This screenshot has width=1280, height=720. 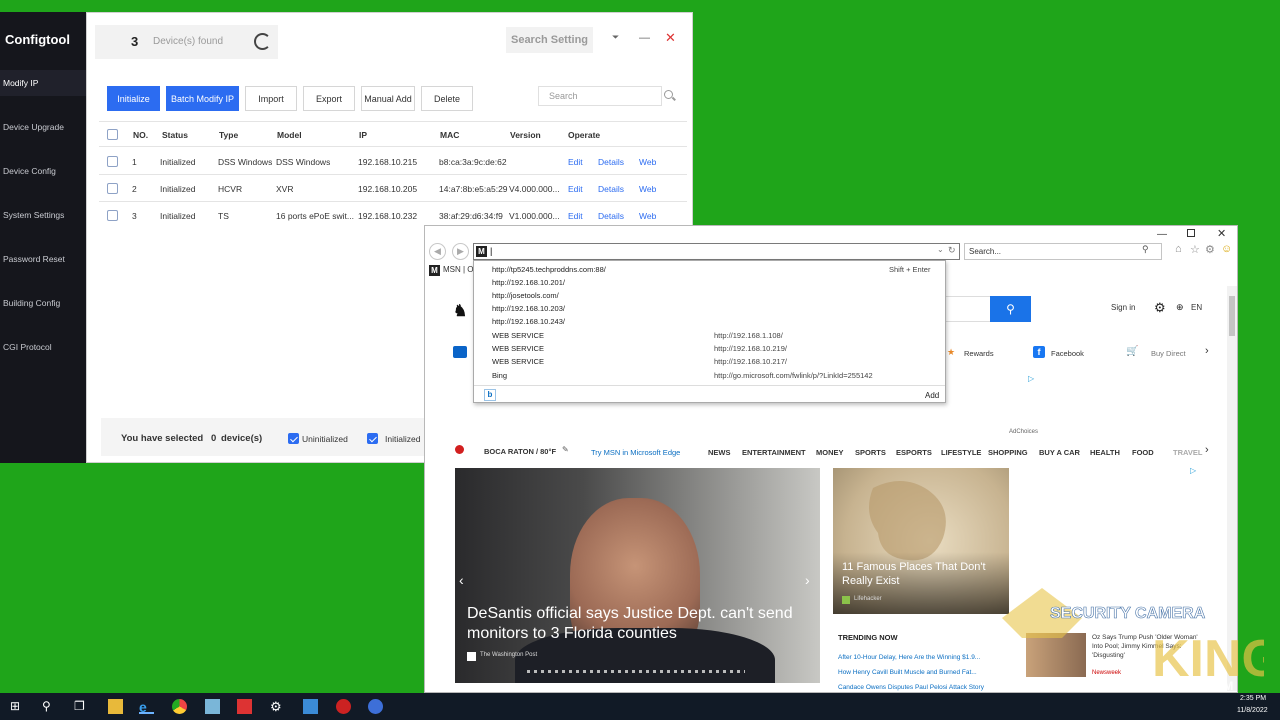 I want to click on msn-search-button: ⚲, so click(x=1010, y=309).